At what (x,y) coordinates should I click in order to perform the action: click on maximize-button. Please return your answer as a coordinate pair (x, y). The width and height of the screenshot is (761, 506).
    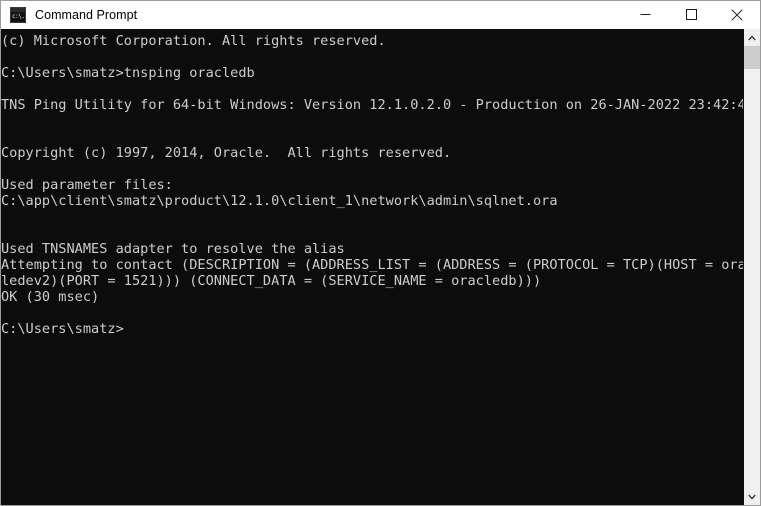
    Looking at the image, I should click on (691, 15).